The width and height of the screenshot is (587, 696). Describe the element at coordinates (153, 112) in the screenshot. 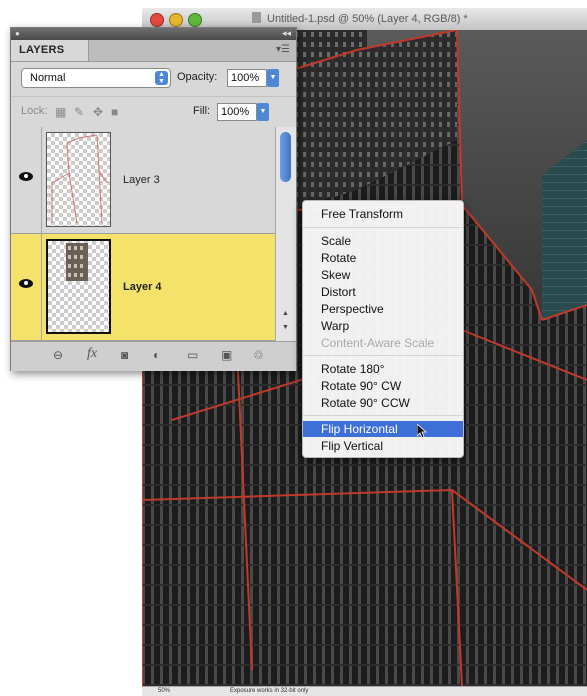

I see `lock-row: Lock: ▦ ✎ ✥ ■ Fill: 100% ▼` at that location.